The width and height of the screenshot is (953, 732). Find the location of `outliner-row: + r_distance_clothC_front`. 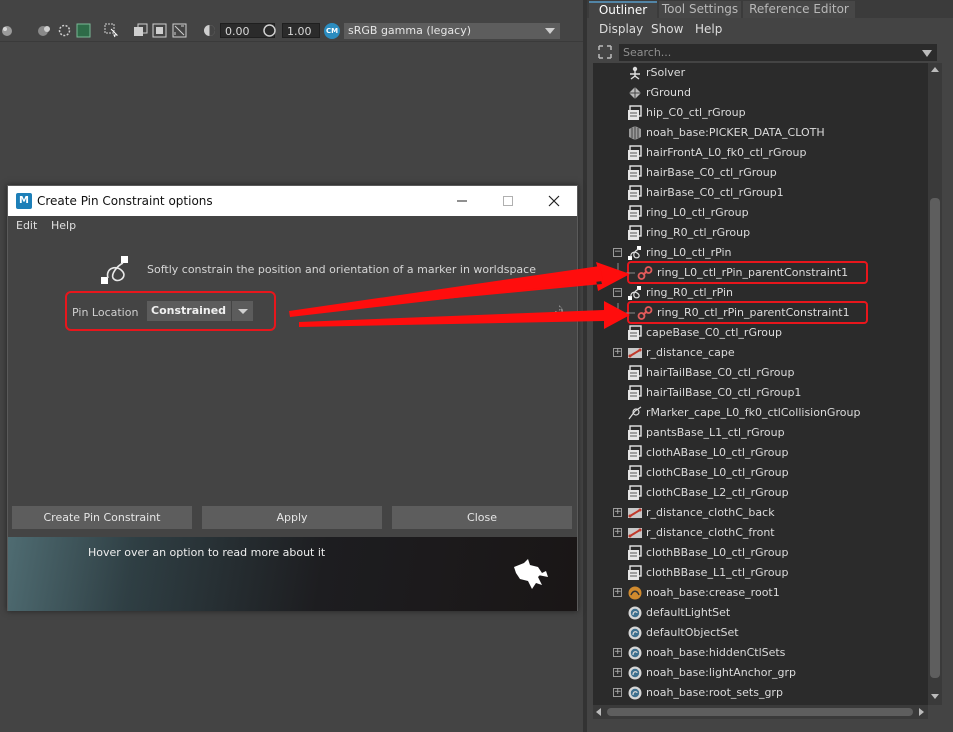

outliner-row: + r_distance_clothC_front is located at coordinates (760, 533).